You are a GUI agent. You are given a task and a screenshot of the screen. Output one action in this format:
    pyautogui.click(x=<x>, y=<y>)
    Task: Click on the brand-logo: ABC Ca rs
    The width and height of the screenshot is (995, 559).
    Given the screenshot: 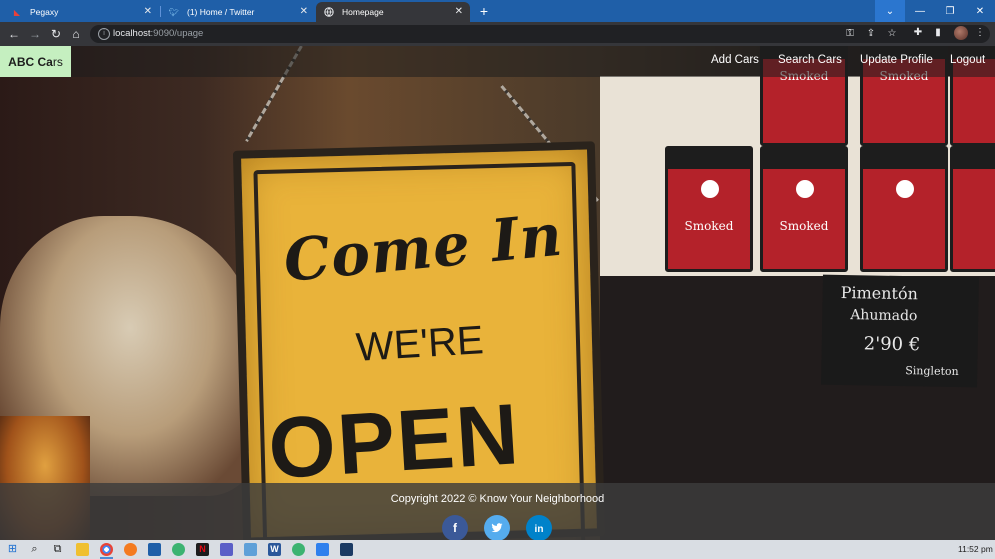 What is the action you would take?
    pyautogui.click(x=35, y=61)
    